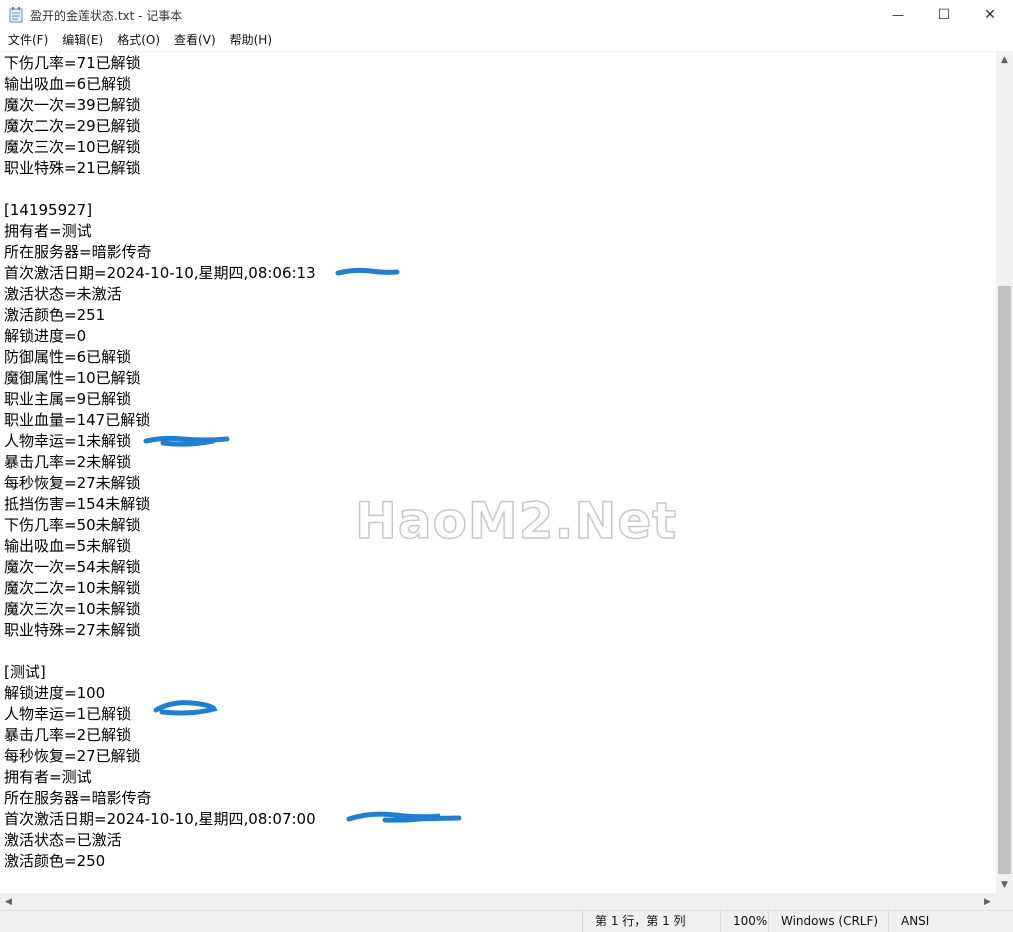  I want to click on text-line: 输出吸血=6已解锁, so click(67, 84).